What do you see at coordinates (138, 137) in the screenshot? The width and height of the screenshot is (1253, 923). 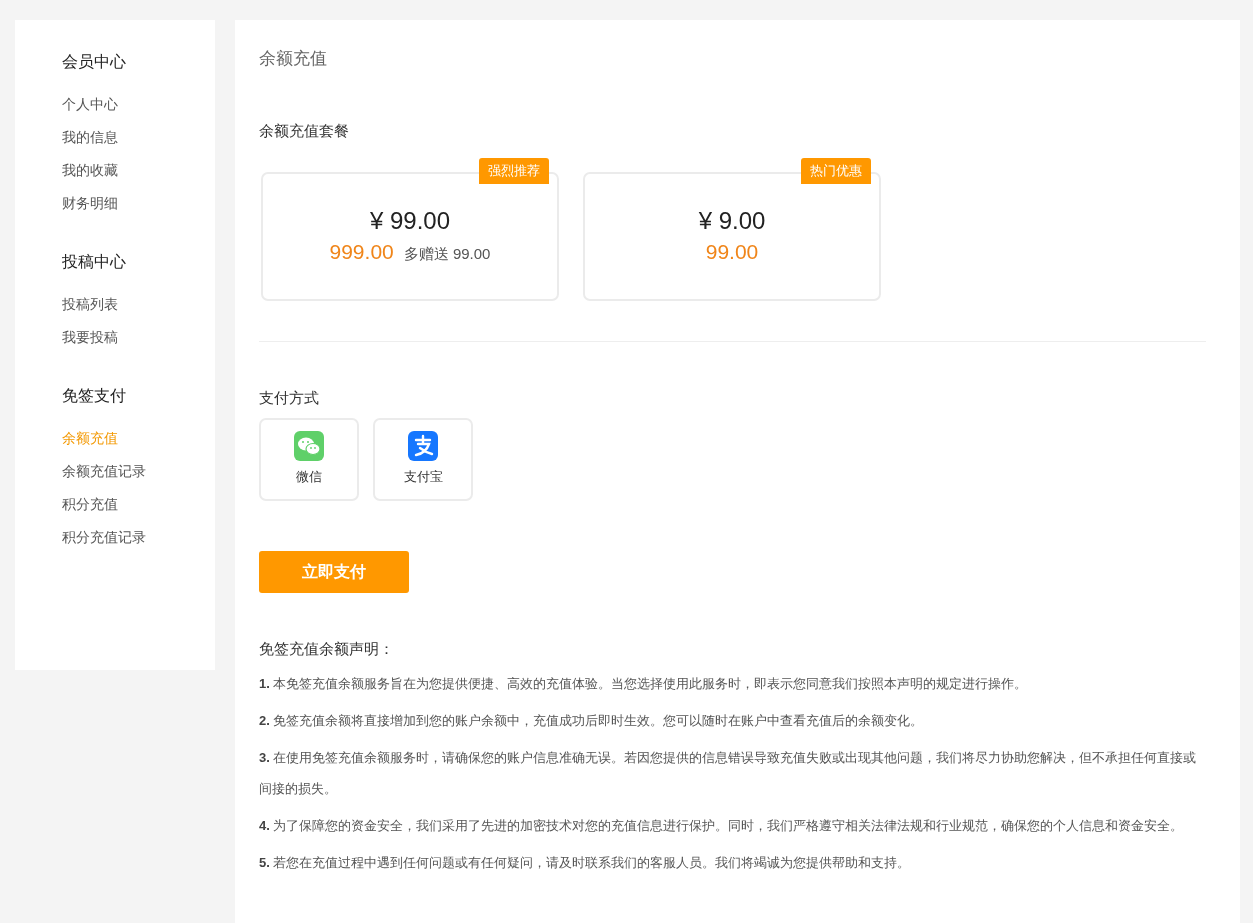 I see `sidebar-item: 我的信息` at bounding box center [138, 137].